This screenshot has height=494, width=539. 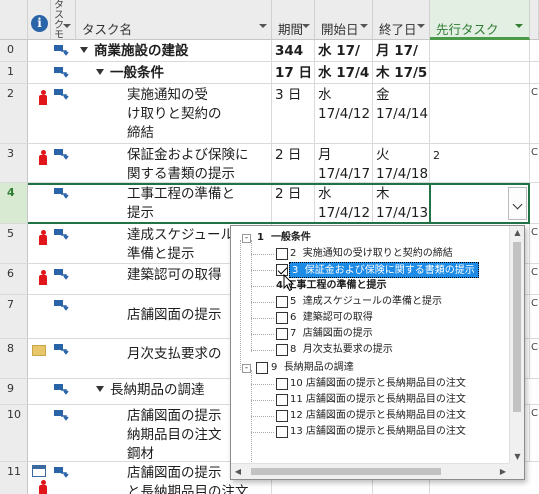 What do you see at coordinates (517, 233) in the screenshot?
I see `scroll-up-icon: ▲` at bounding box center [517, 233].